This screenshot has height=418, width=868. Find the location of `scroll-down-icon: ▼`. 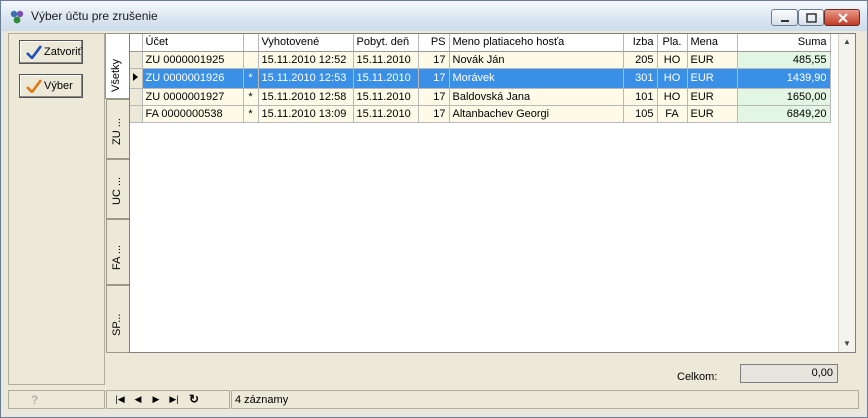

scroll-down-icon: ▼ is located at coordinates (847, 344).